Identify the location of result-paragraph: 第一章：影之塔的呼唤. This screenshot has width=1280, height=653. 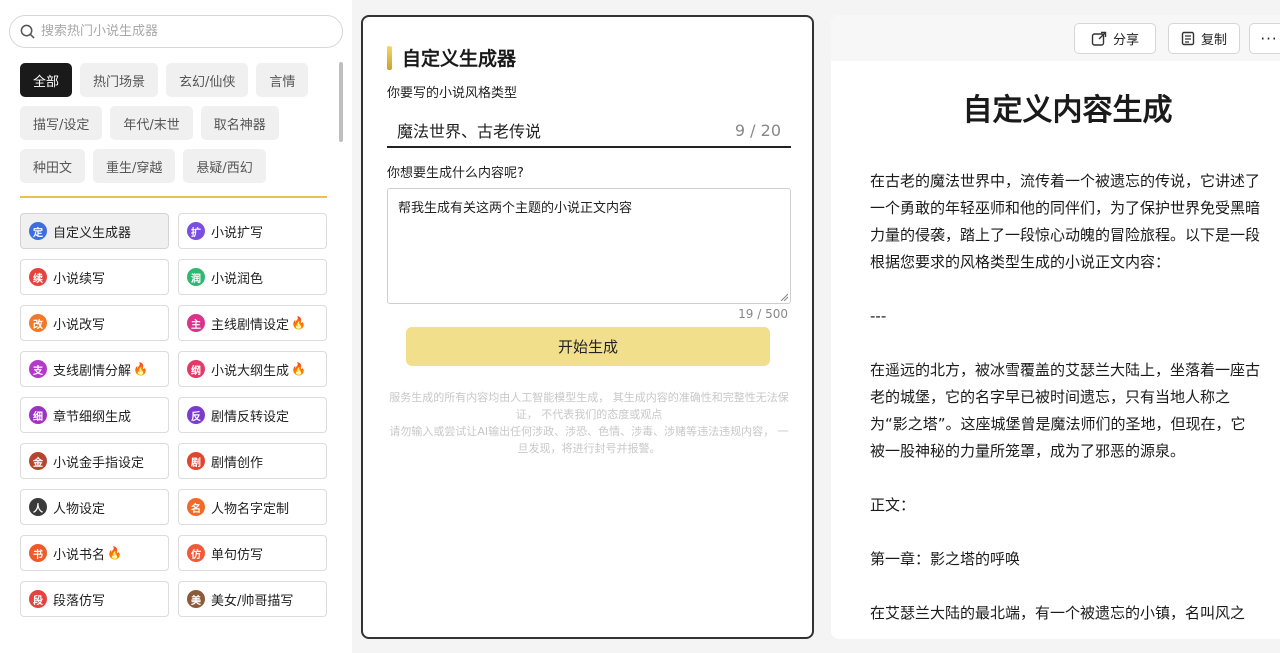
(945, 559).